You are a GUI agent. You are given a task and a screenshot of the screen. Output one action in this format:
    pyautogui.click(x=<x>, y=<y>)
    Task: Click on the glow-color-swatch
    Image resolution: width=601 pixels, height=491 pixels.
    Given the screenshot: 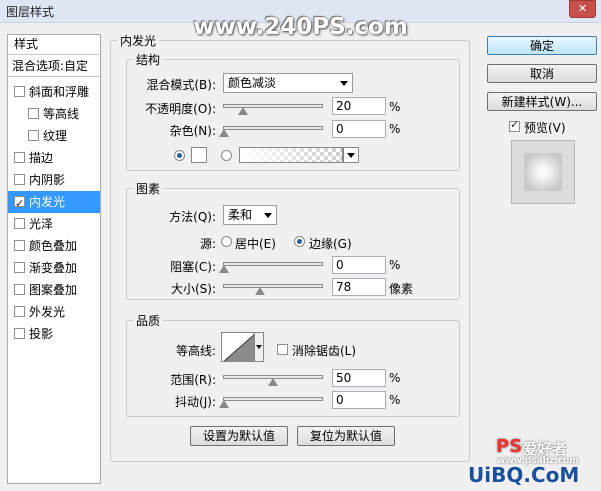 What is the action you would take?
    pyautogui.click(x=199, y=155)
    